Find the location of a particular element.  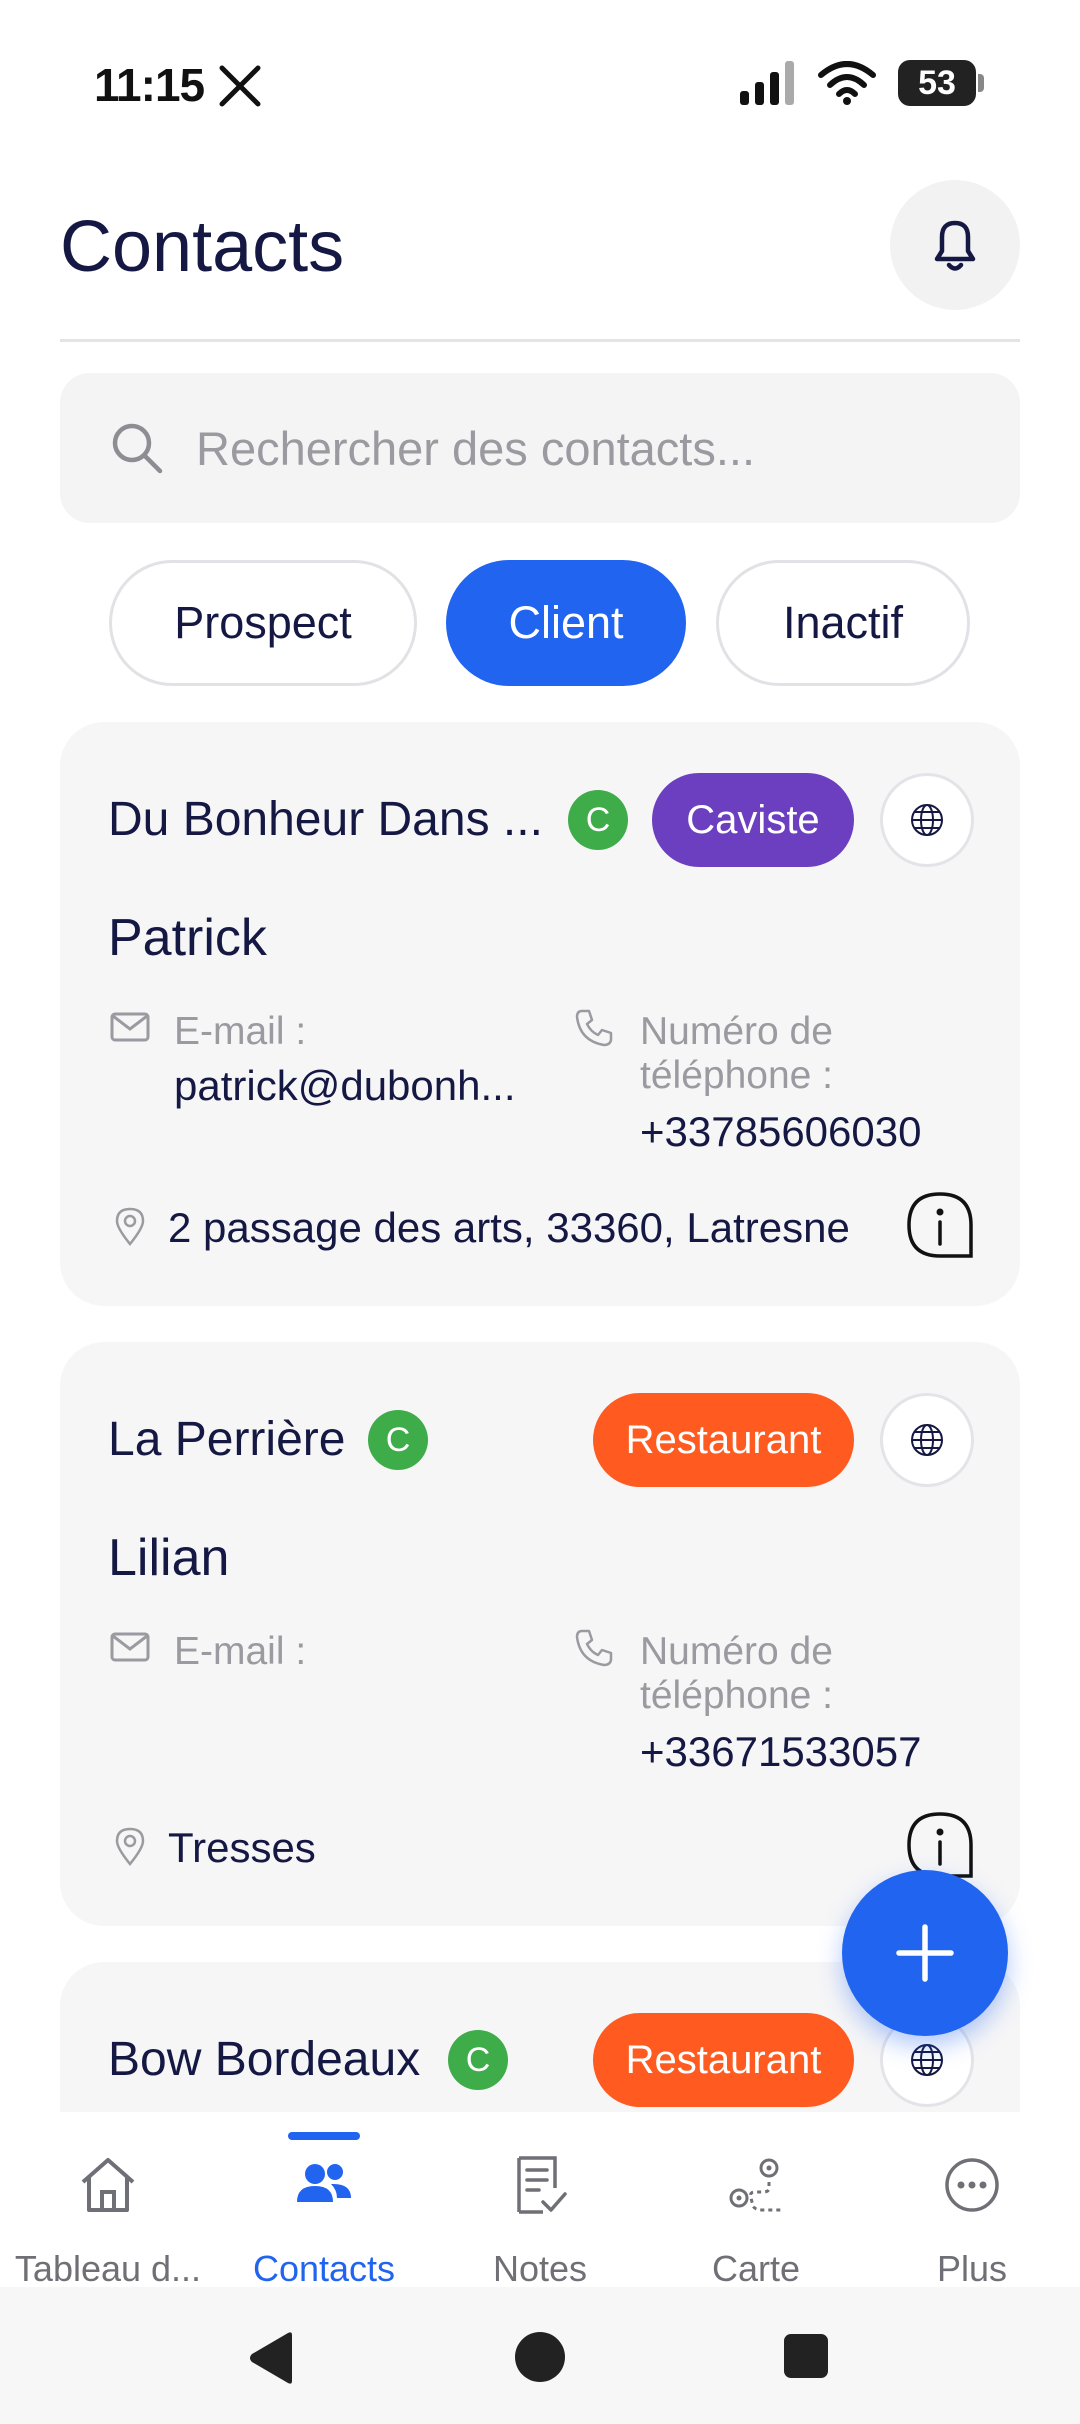

nav-item-notes: Notes is located at coordinates (540, 2200).